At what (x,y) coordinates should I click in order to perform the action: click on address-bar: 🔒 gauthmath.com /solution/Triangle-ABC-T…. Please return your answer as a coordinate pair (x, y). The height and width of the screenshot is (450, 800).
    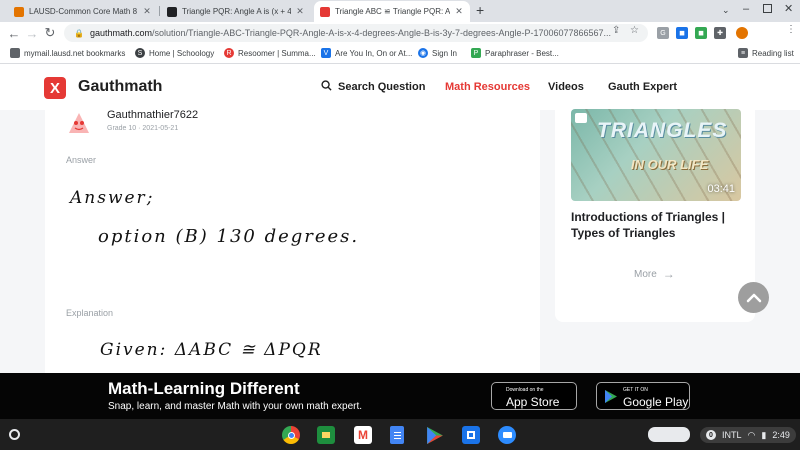
    Looking at the image, I should click on (356, 33).